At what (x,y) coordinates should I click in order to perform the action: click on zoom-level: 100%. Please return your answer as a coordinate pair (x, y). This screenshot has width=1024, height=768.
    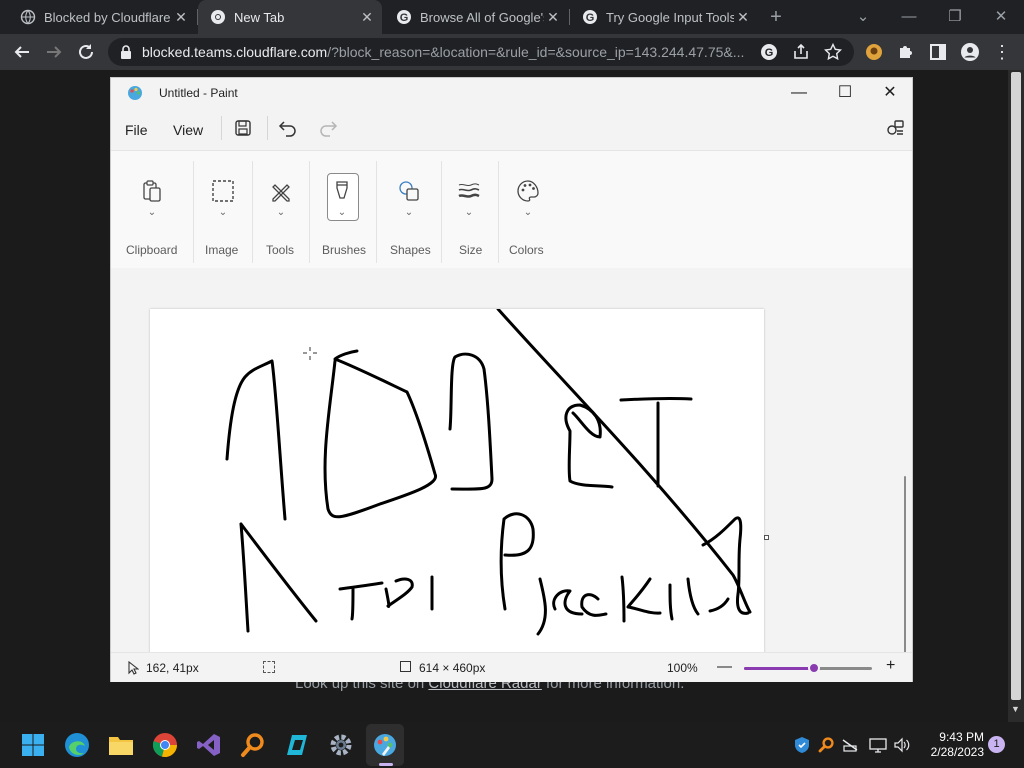
    Looking at the image, I should click on (682, 668).